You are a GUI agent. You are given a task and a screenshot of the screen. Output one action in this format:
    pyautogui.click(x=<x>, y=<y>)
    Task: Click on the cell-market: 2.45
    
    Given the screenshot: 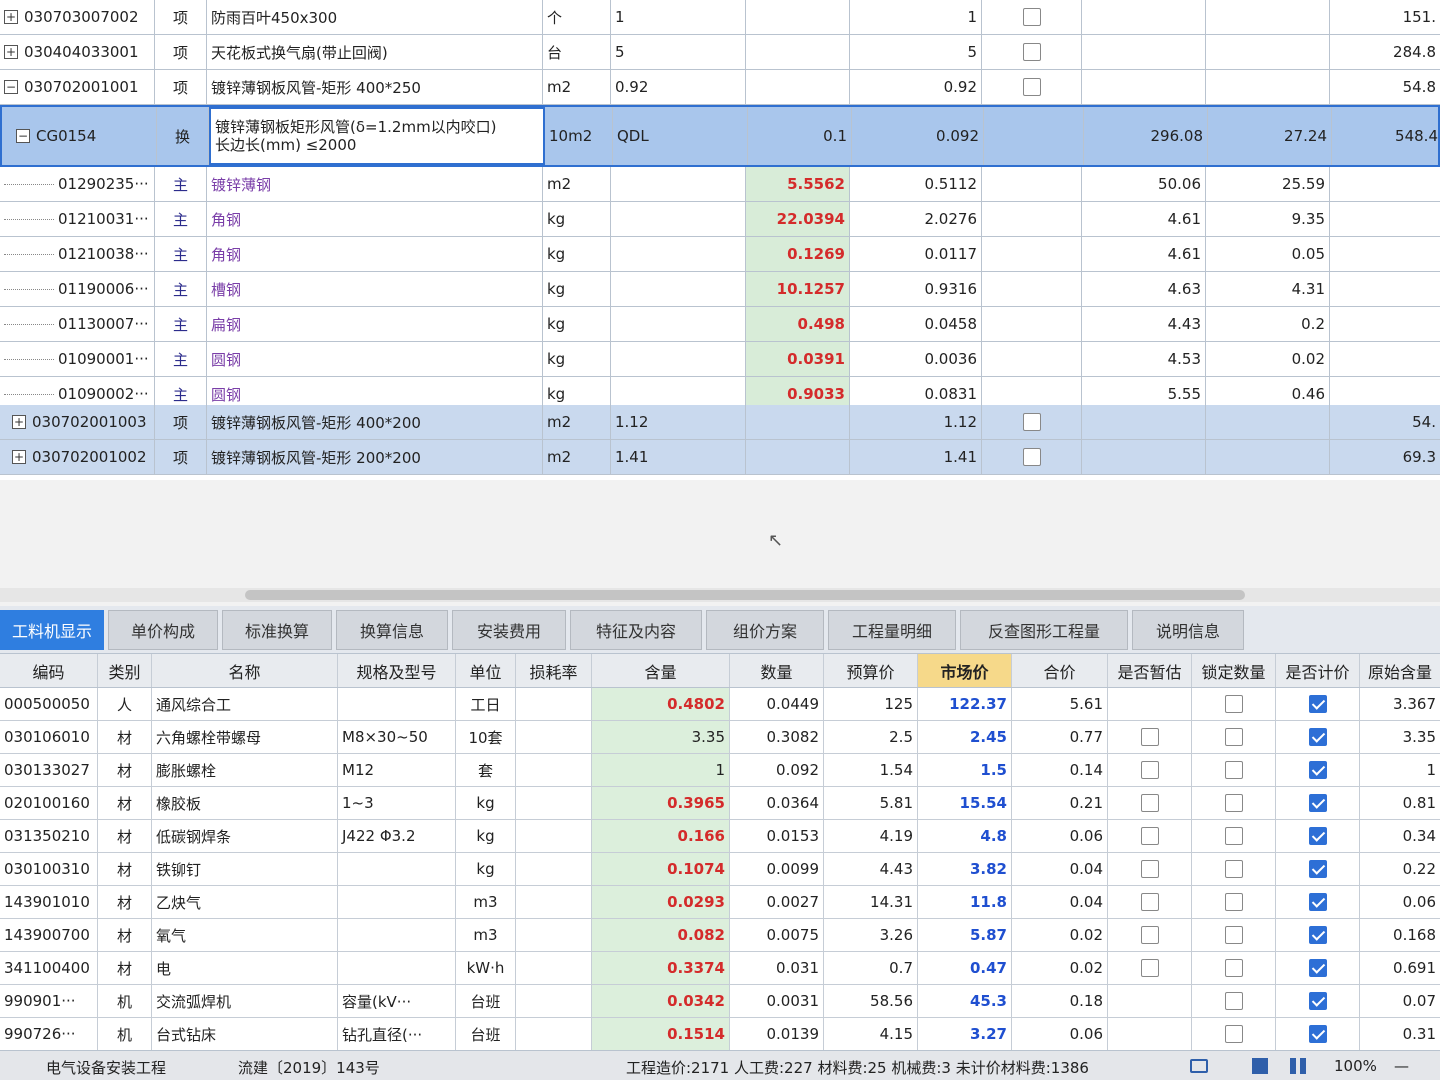 What is the action you would take?
    pyautogui.click(x=965, y=737)
    